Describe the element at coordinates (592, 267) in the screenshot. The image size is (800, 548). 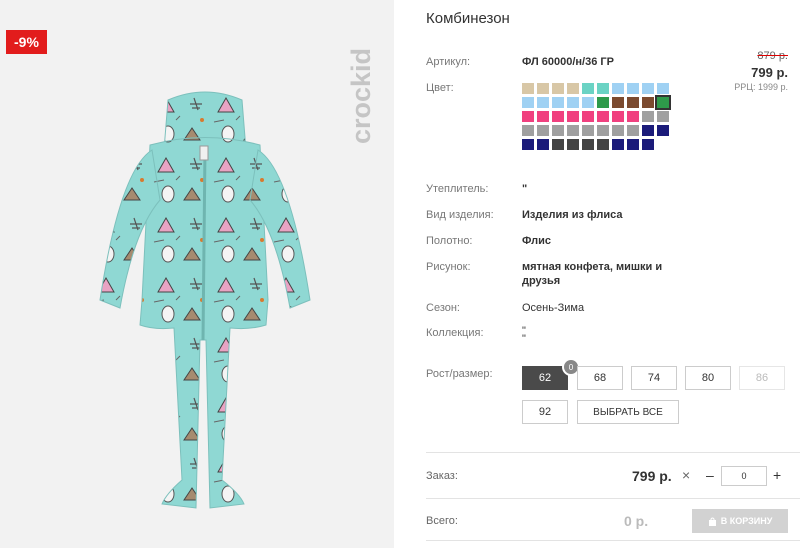
I see `pattern-value-line1: мятная конфета, мишки и` at that location.